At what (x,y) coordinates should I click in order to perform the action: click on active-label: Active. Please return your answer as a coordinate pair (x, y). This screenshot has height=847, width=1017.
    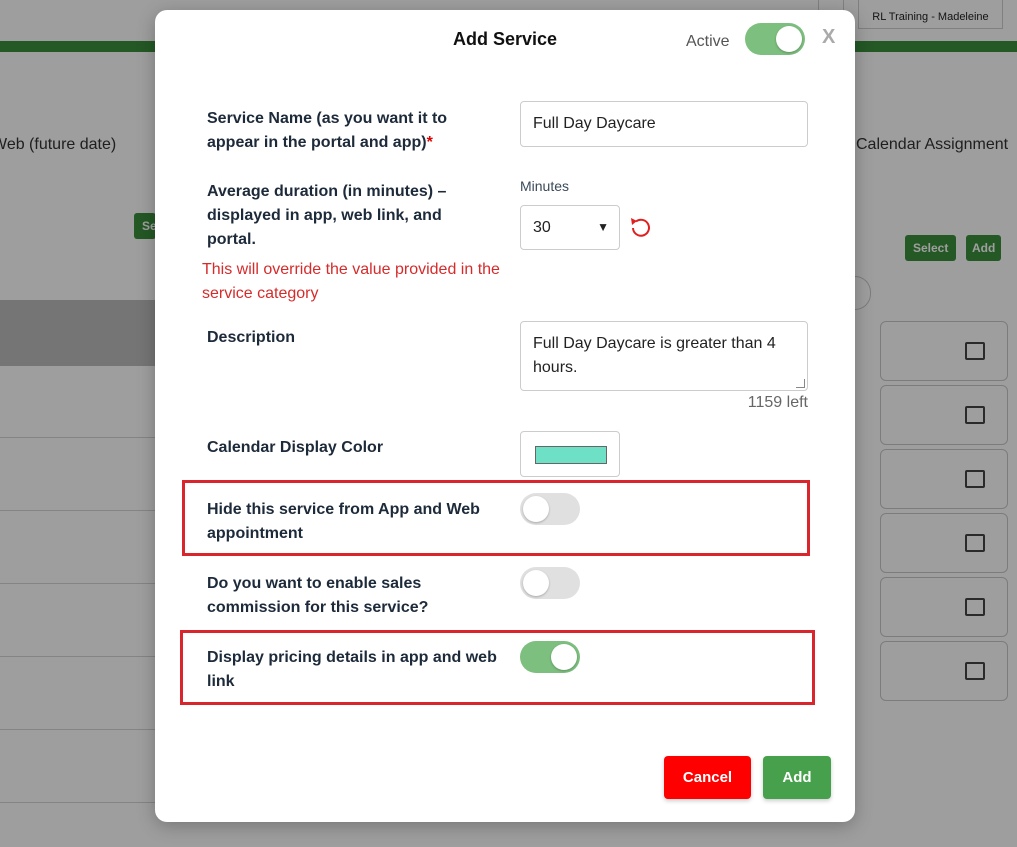
    Looking at the image, I should click on (708, 41).